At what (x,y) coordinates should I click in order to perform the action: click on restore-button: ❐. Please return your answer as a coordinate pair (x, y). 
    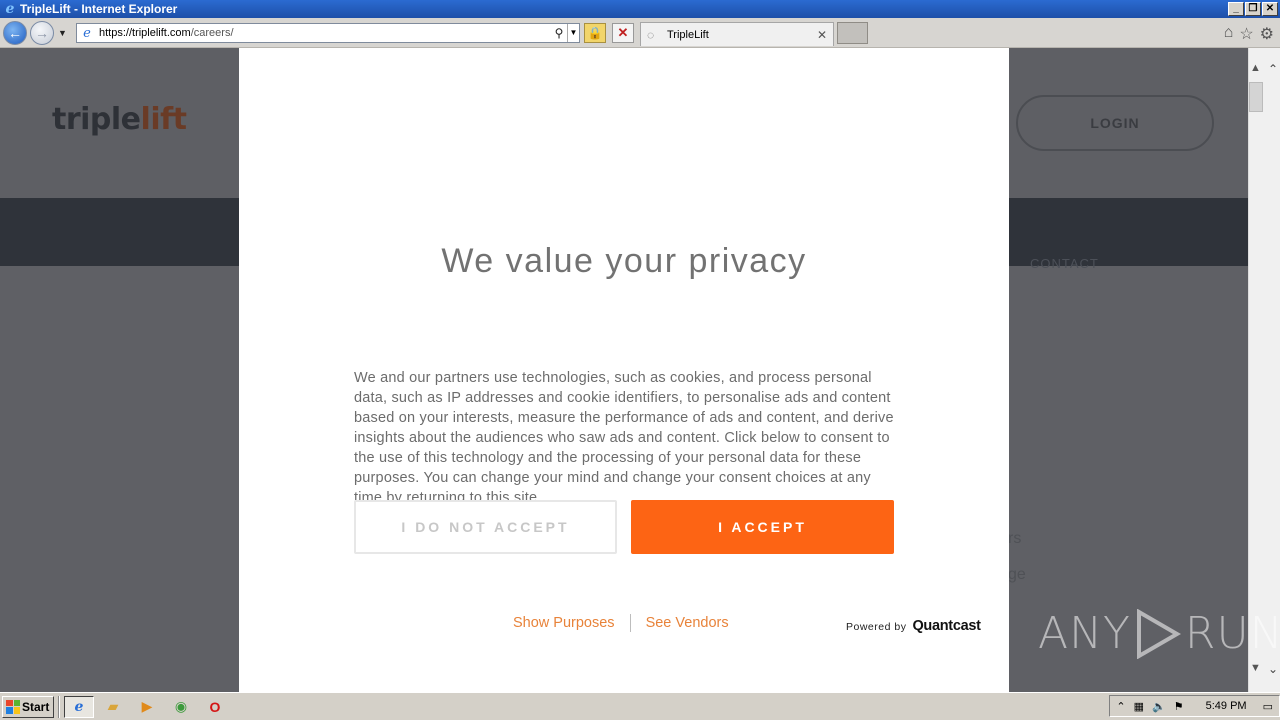
    Looking at the image, I should click on (1253, 9).